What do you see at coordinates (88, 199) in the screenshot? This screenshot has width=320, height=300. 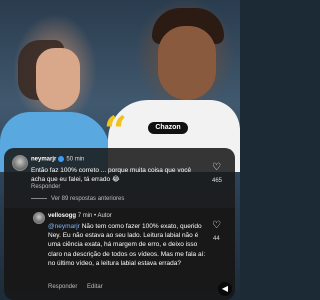 I see `view-more-label: Ver 89 respostas anteriores` at bounding box center [88, 199].